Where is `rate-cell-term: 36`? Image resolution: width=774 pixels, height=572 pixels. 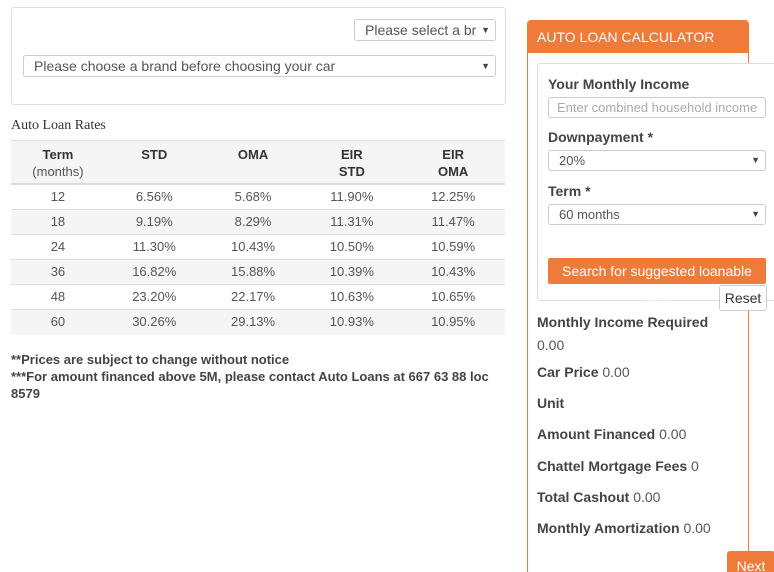
rate-cell-term: 36 is located at coordinates (58, 272).